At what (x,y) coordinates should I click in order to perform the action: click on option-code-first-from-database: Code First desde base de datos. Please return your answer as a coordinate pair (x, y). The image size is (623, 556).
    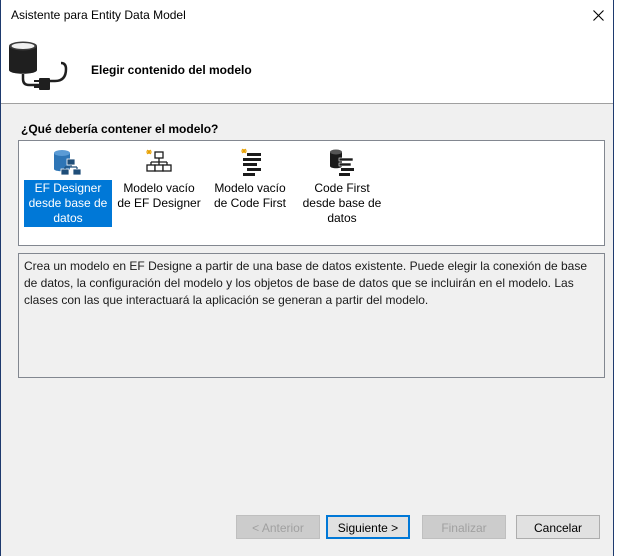
    Looking at the image, I should click on (342, 185).